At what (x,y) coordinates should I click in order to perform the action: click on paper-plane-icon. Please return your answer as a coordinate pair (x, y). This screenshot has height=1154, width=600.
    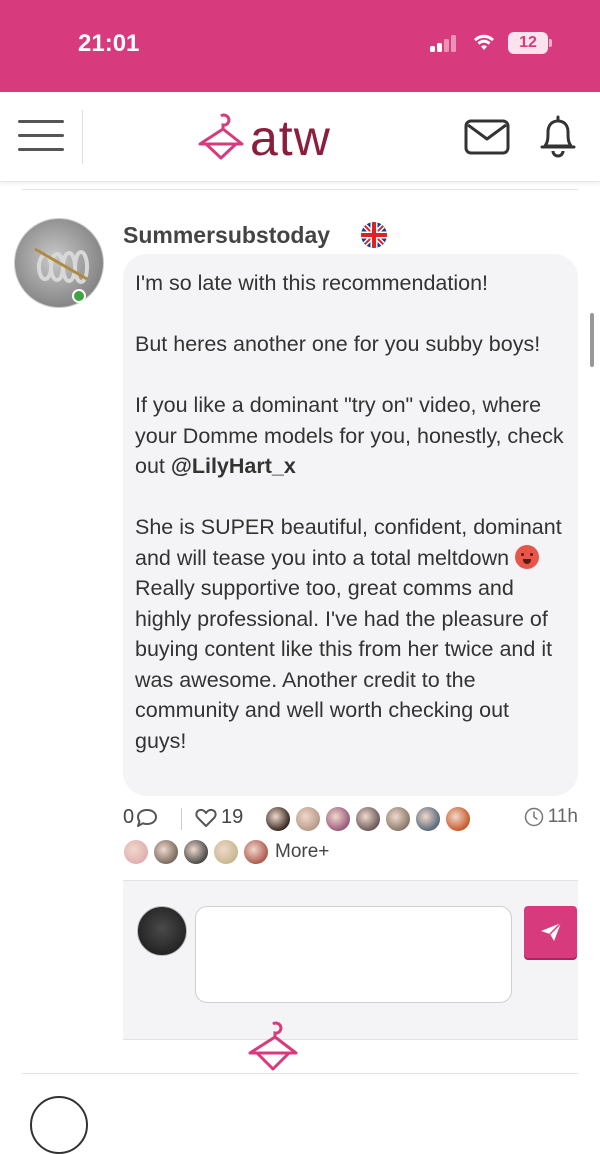
    Looking at the image, I should click on (551, 931).